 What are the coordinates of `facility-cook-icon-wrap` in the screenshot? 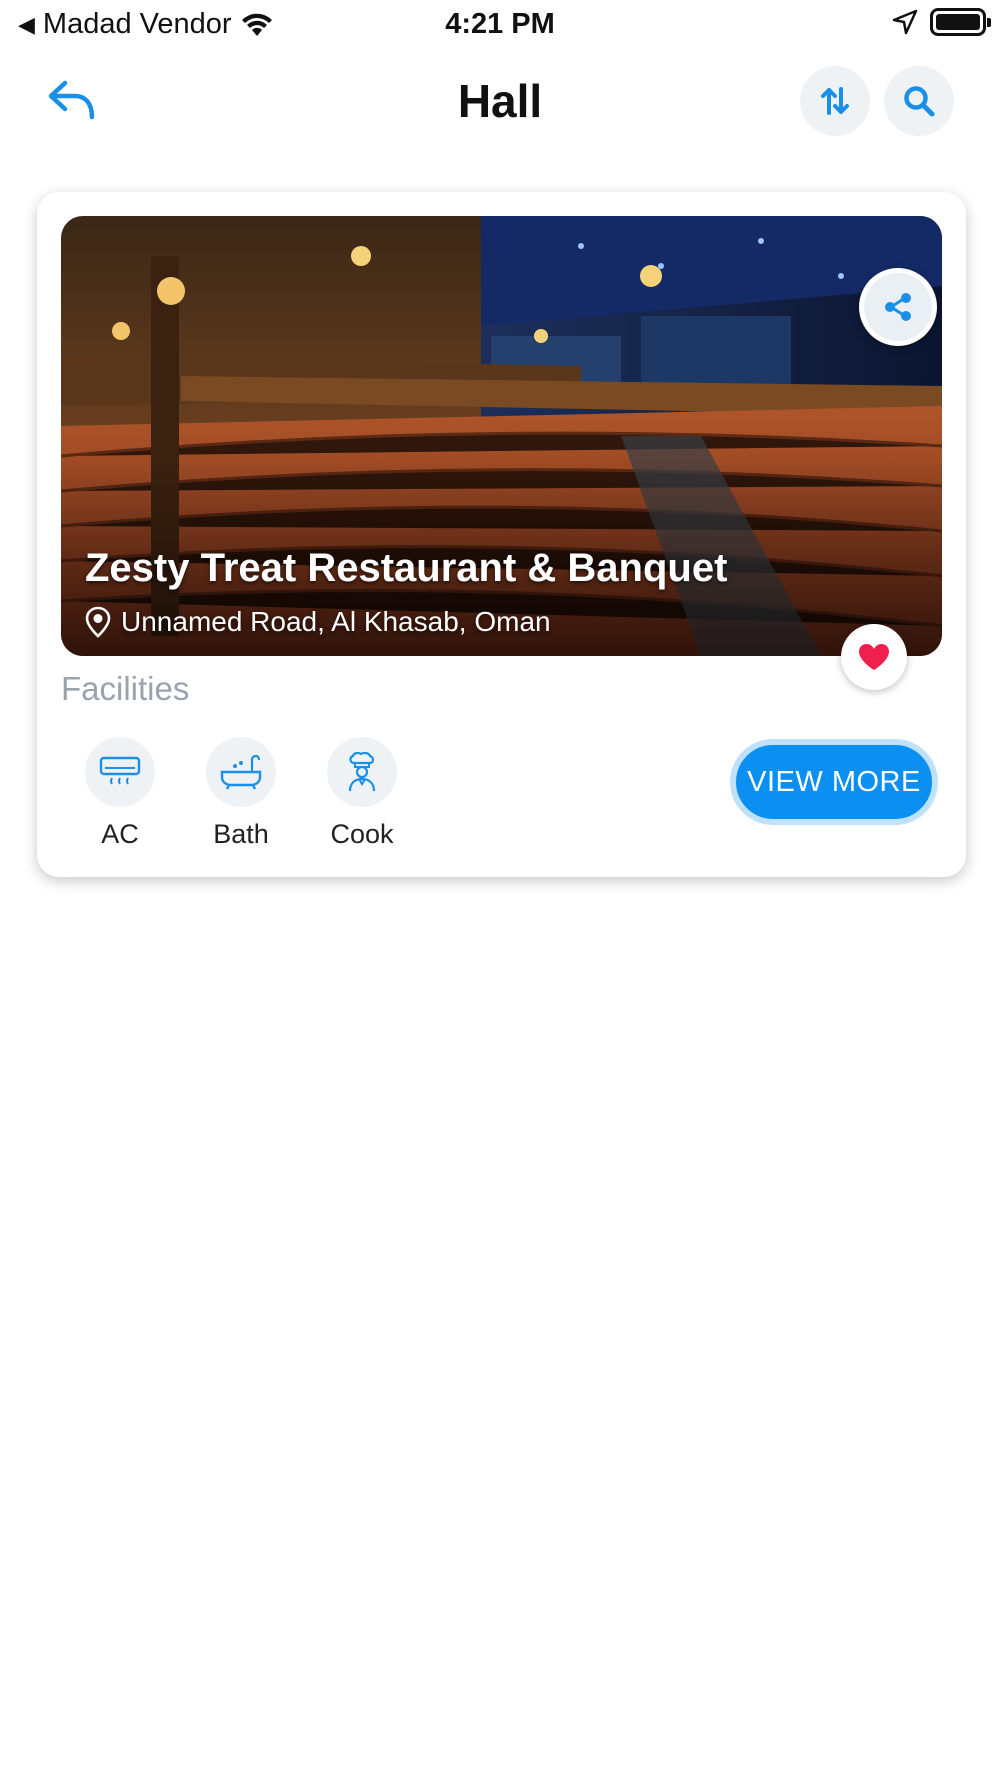 It's located at (362, 772).